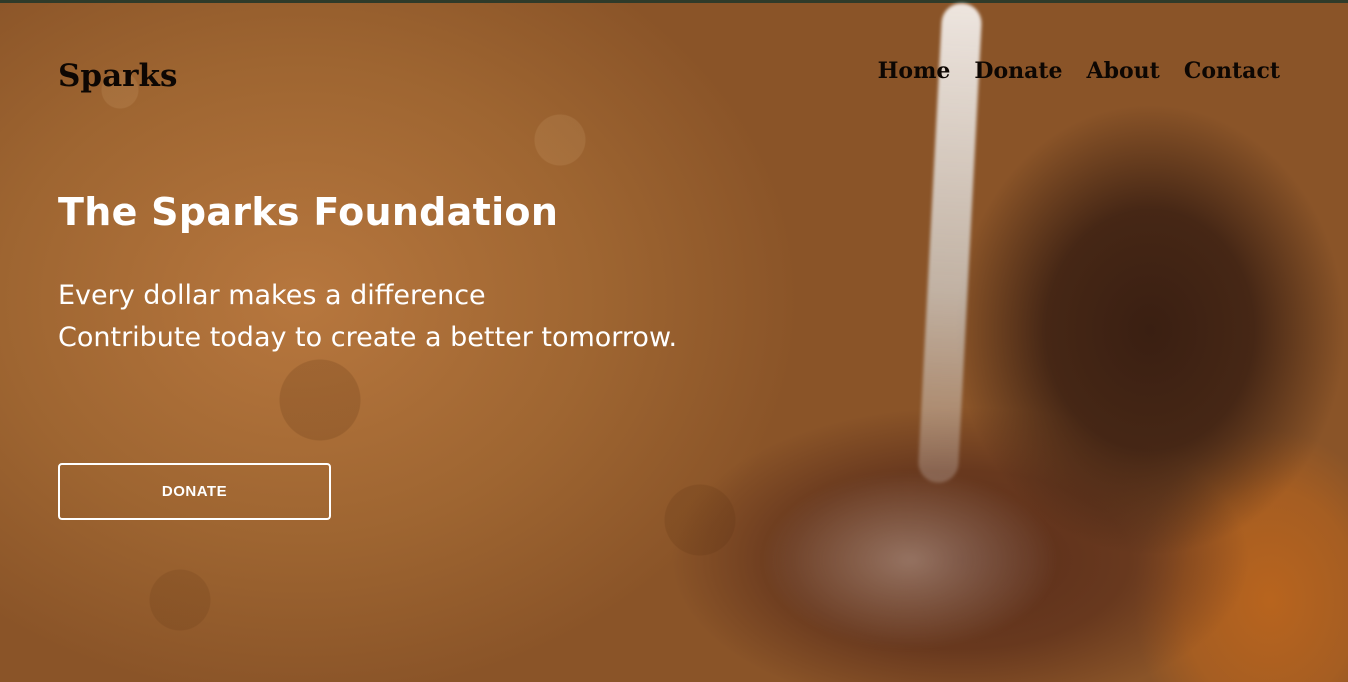 The height and width of the screenshot is (682, 1348). What do you see at coordinates (910, 560) in the screenshot?
I see `water-splash` at bounding box center [910, 560].